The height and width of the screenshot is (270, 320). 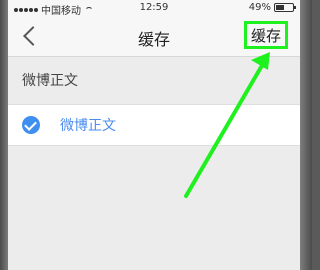 I want to click on device-bezel-left, so click(x=4, y=135).